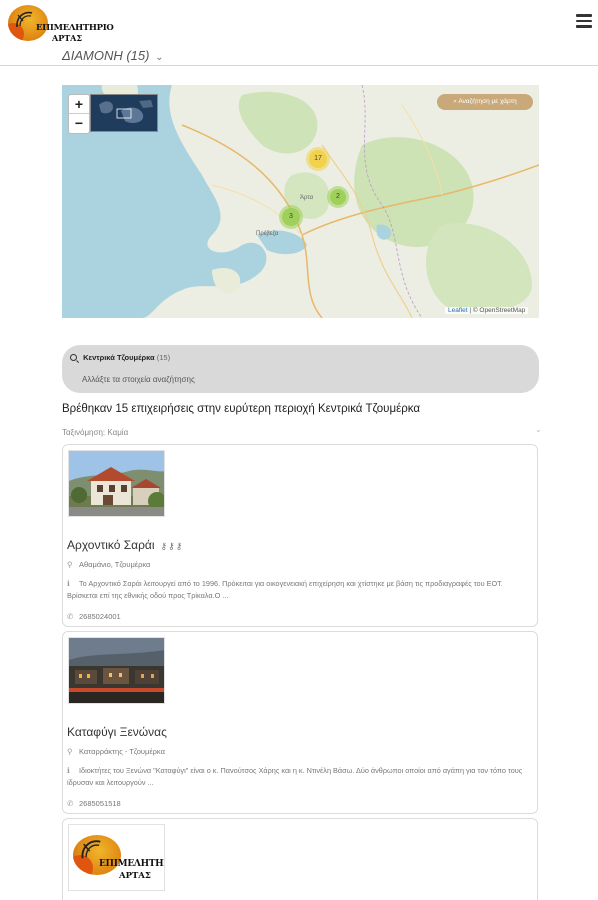 The height and width of the screenshot is (900, 598). What do you see at coordinates (487, 101) in the screenshot?
I see `search-on-map-label: Αναζήτηση με χάρτη` at bounding box center [487, 101].